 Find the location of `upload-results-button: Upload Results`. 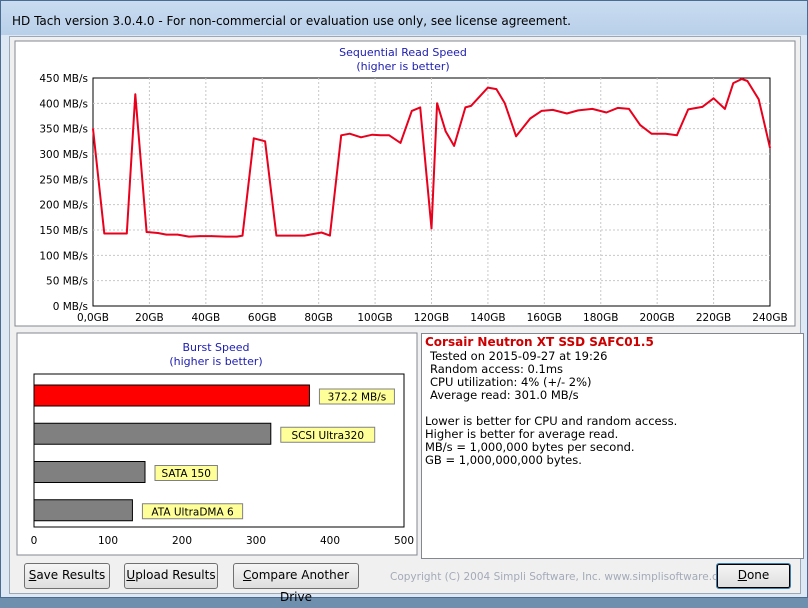

upload-results-button: Upload Results is located at coordinates (171, 576).